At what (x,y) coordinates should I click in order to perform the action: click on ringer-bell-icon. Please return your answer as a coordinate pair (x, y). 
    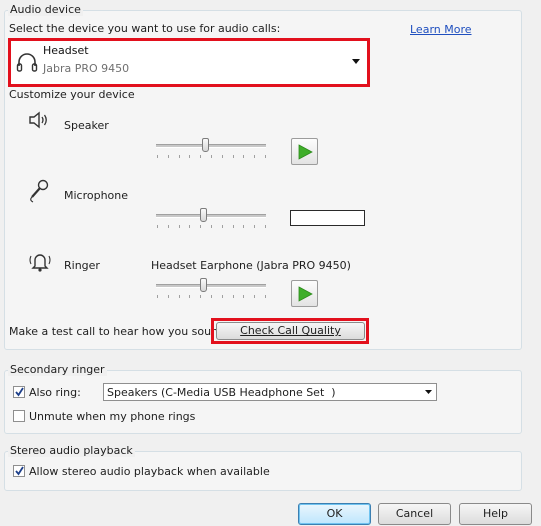
    Looking at the image, I should click on (40, 261).